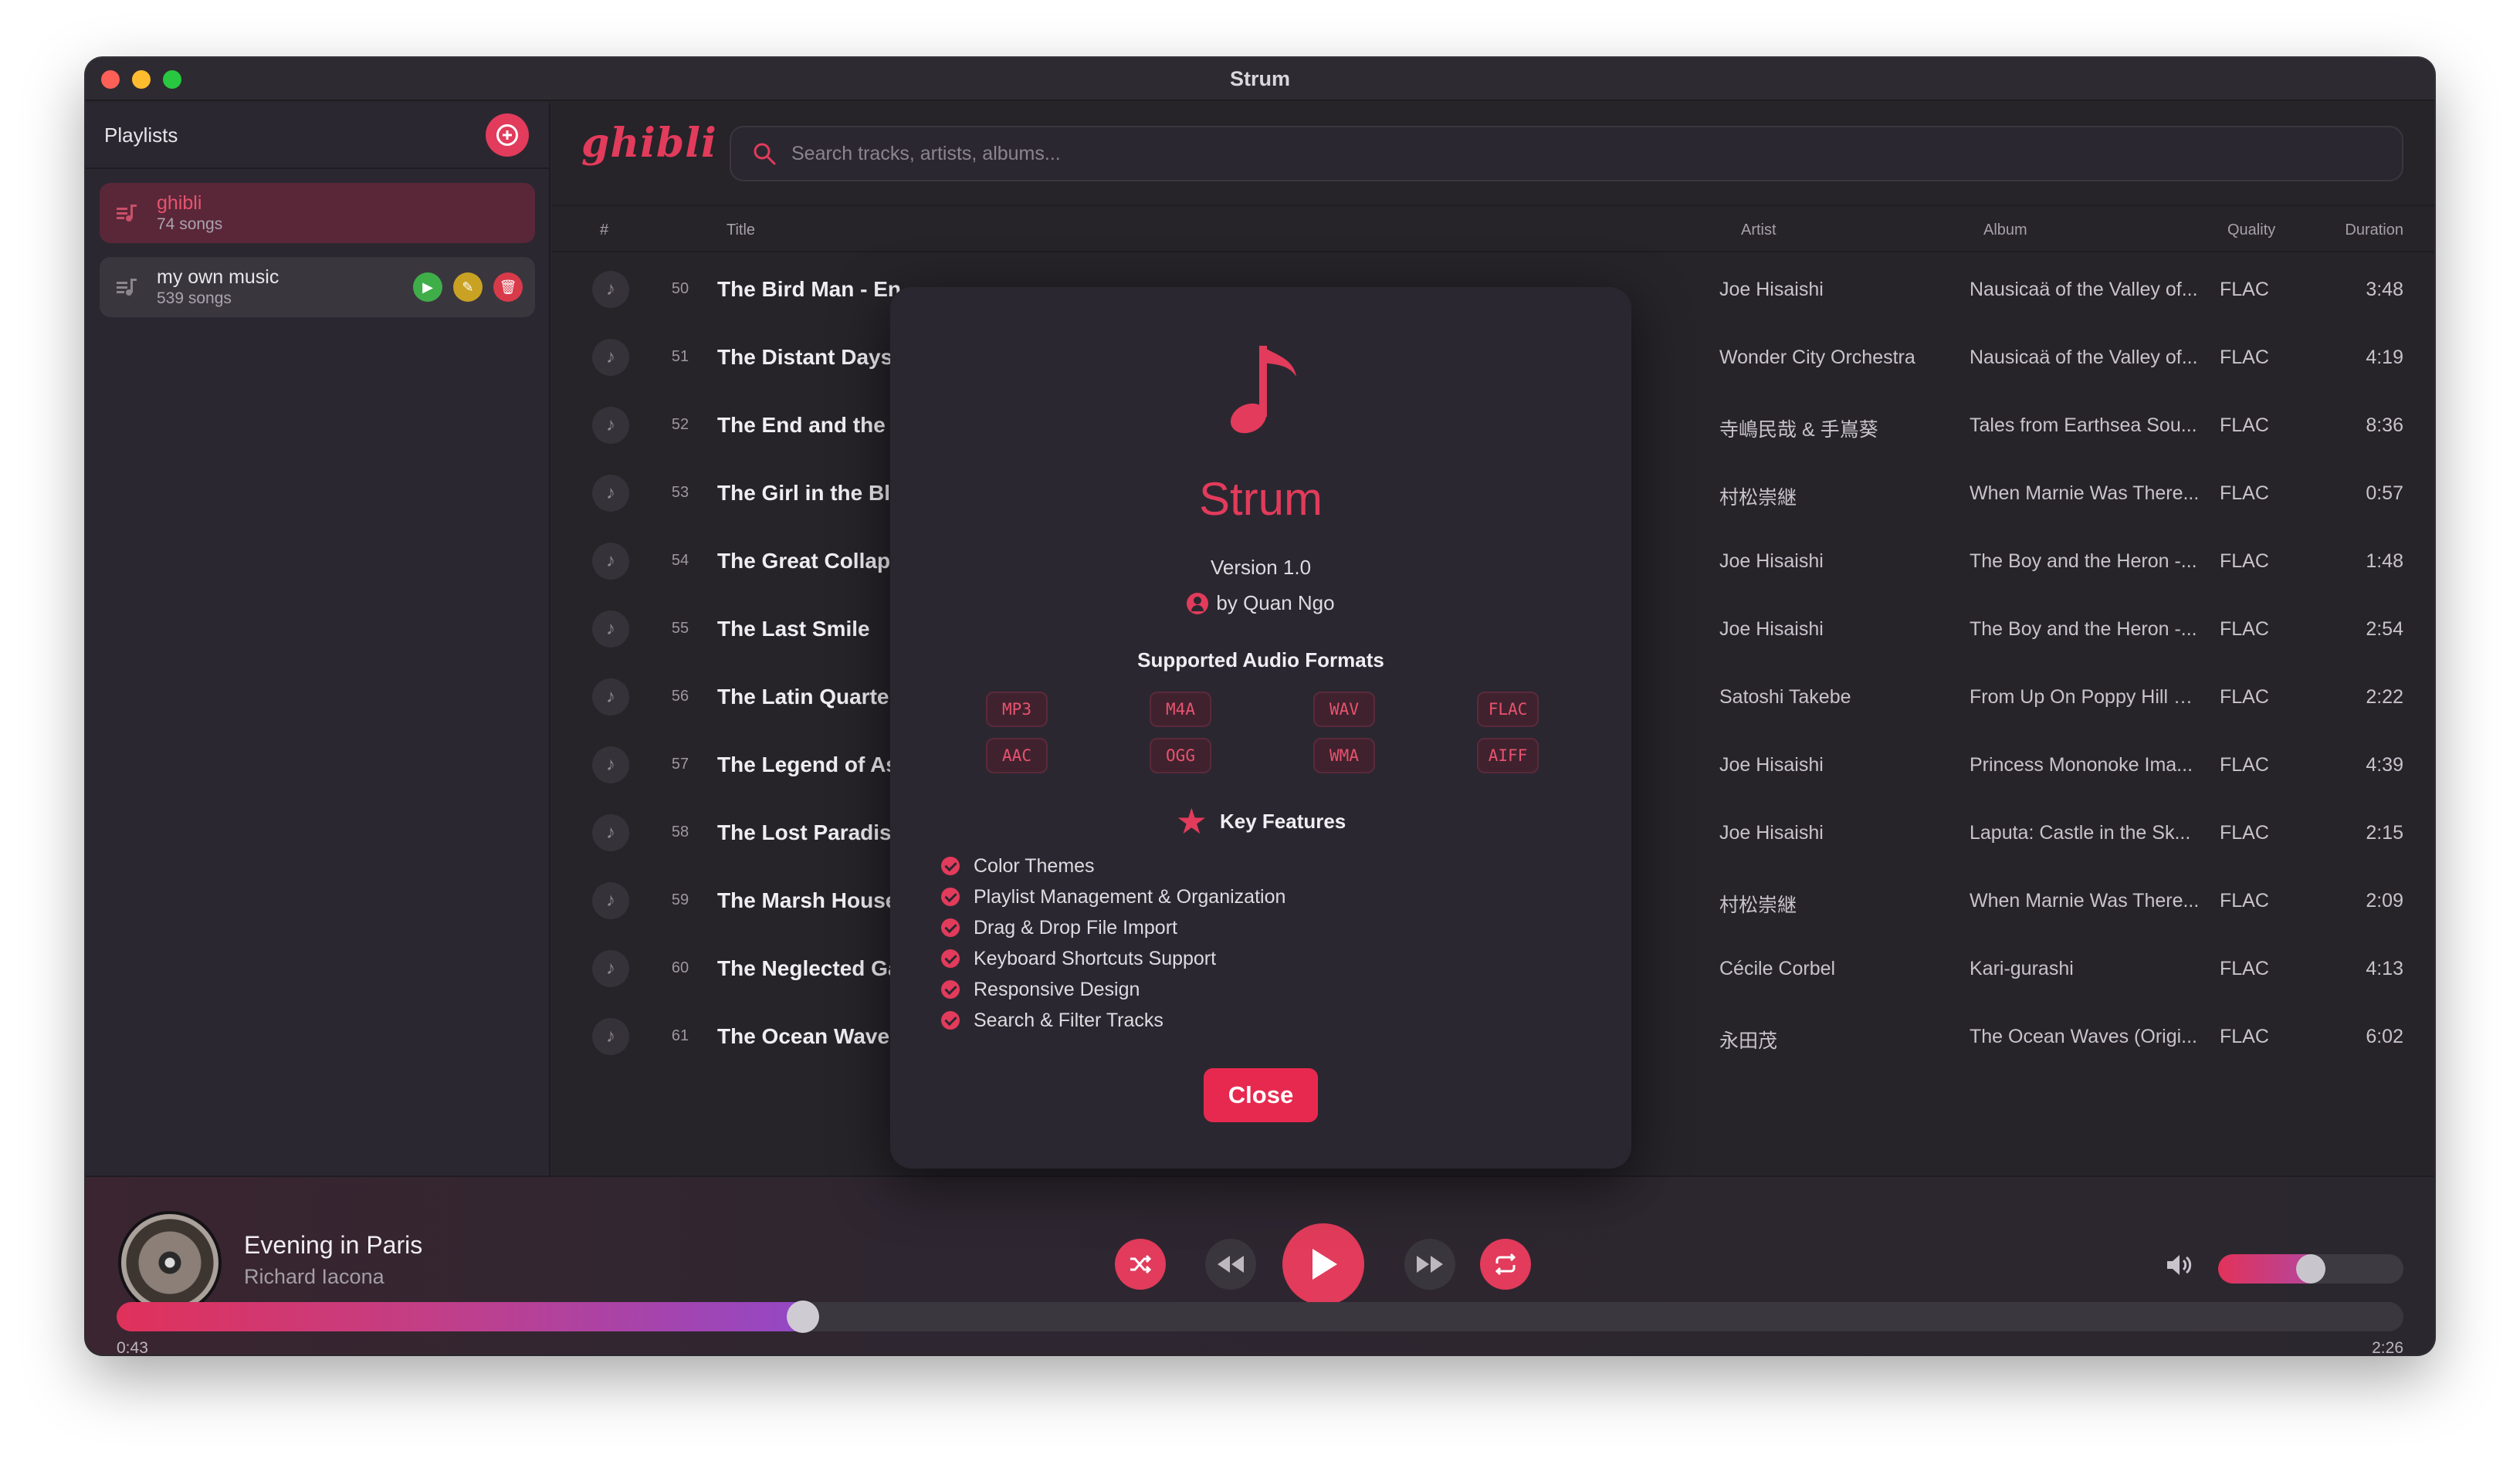  I want to click on formats-grid: MP3 M4A WAV FLAC AAC OGG WMA AIFF, so click(1265, 734).